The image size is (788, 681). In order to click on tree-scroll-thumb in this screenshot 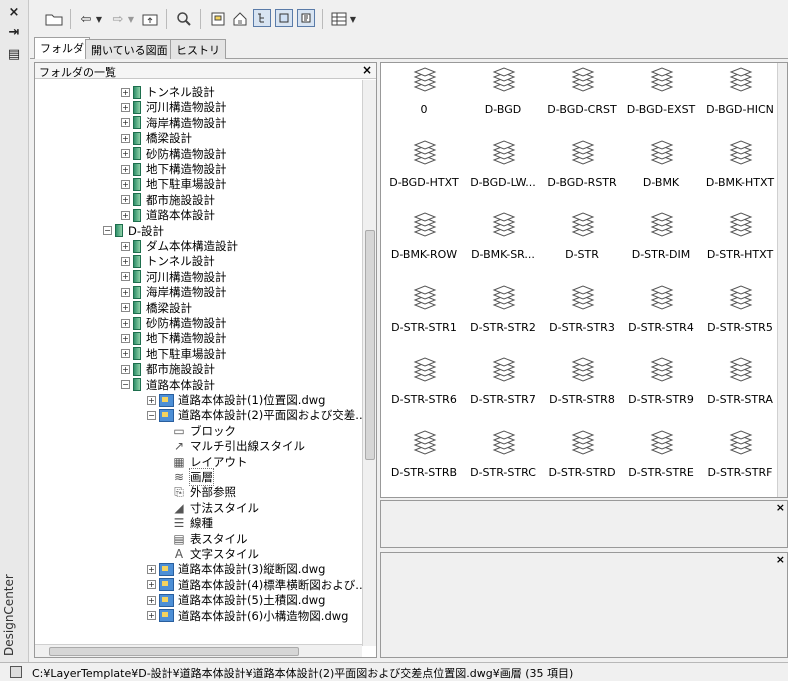, I will do `click(370, 345)`.